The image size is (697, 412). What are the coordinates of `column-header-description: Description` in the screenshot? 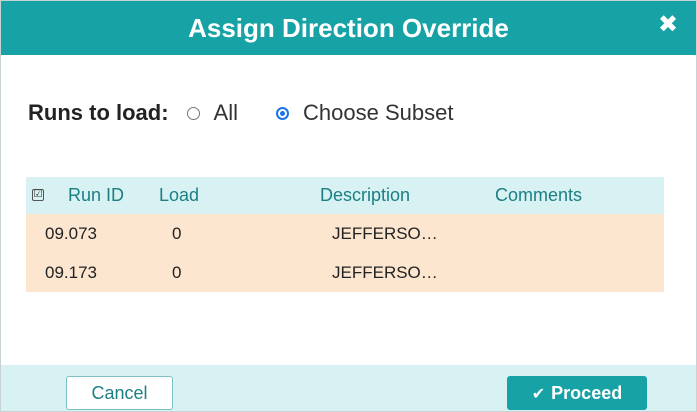 It's located at (365, 195).